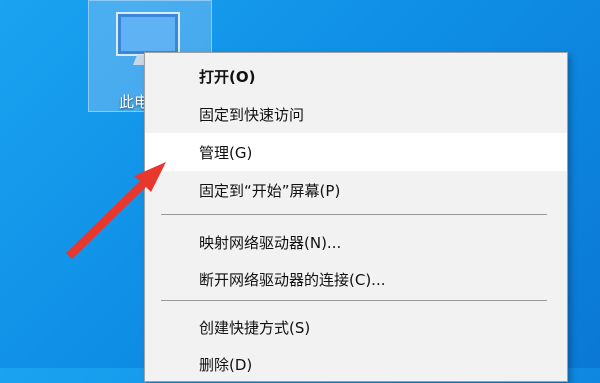 Image resolution: width=600 pixels, height=383 pixels. What do you see at coordinates (356, 114) in the screenshot?
I see `menu-item-pin-quick-access: 固定到快速访问` at bounding box center [356, 114].